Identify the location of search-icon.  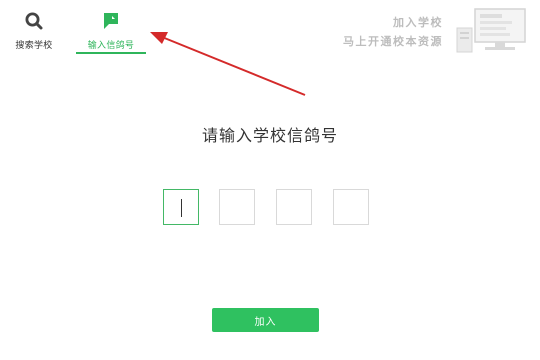
(34, 21).